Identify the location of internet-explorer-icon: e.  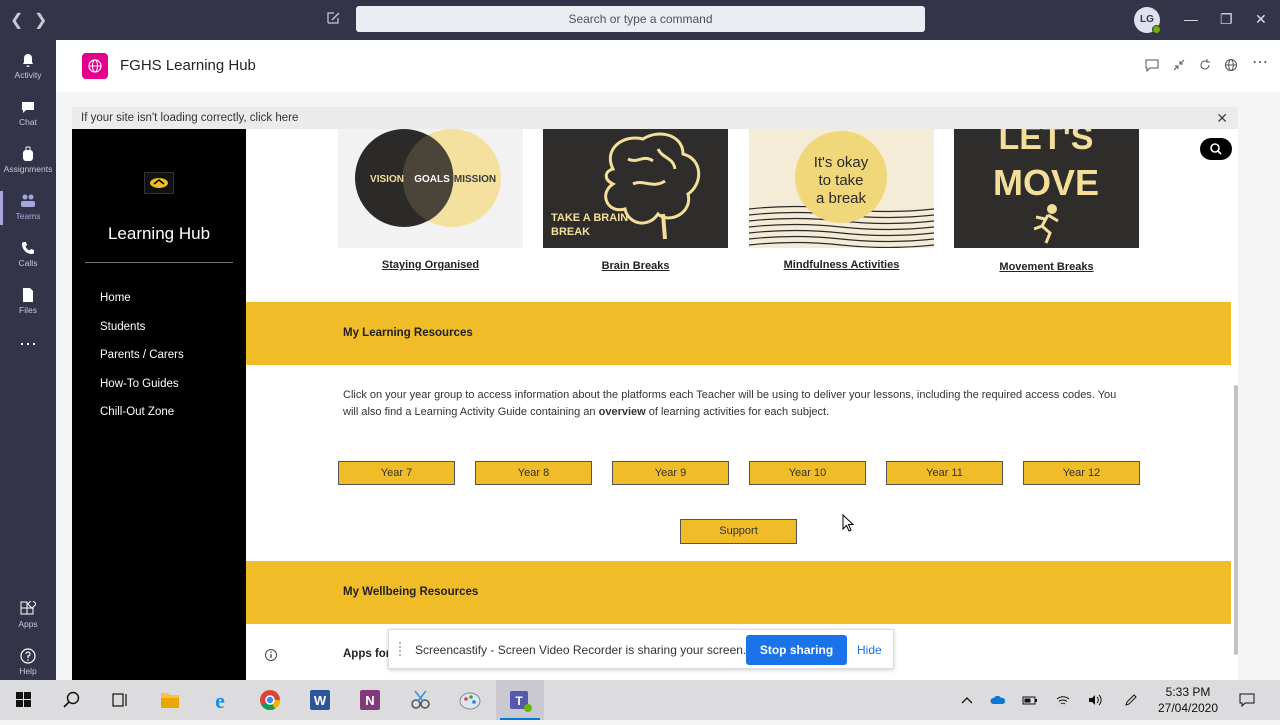
(220, 700).